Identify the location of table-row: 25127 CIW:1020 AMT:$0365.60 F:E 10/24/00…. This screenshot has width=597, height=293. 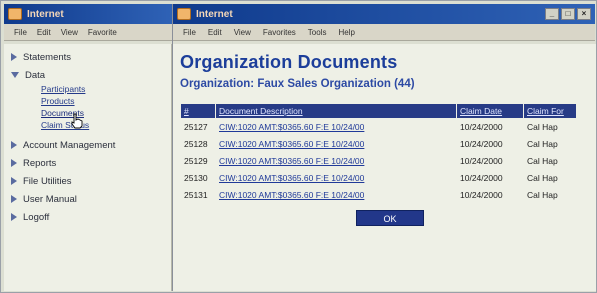
(378, 127).